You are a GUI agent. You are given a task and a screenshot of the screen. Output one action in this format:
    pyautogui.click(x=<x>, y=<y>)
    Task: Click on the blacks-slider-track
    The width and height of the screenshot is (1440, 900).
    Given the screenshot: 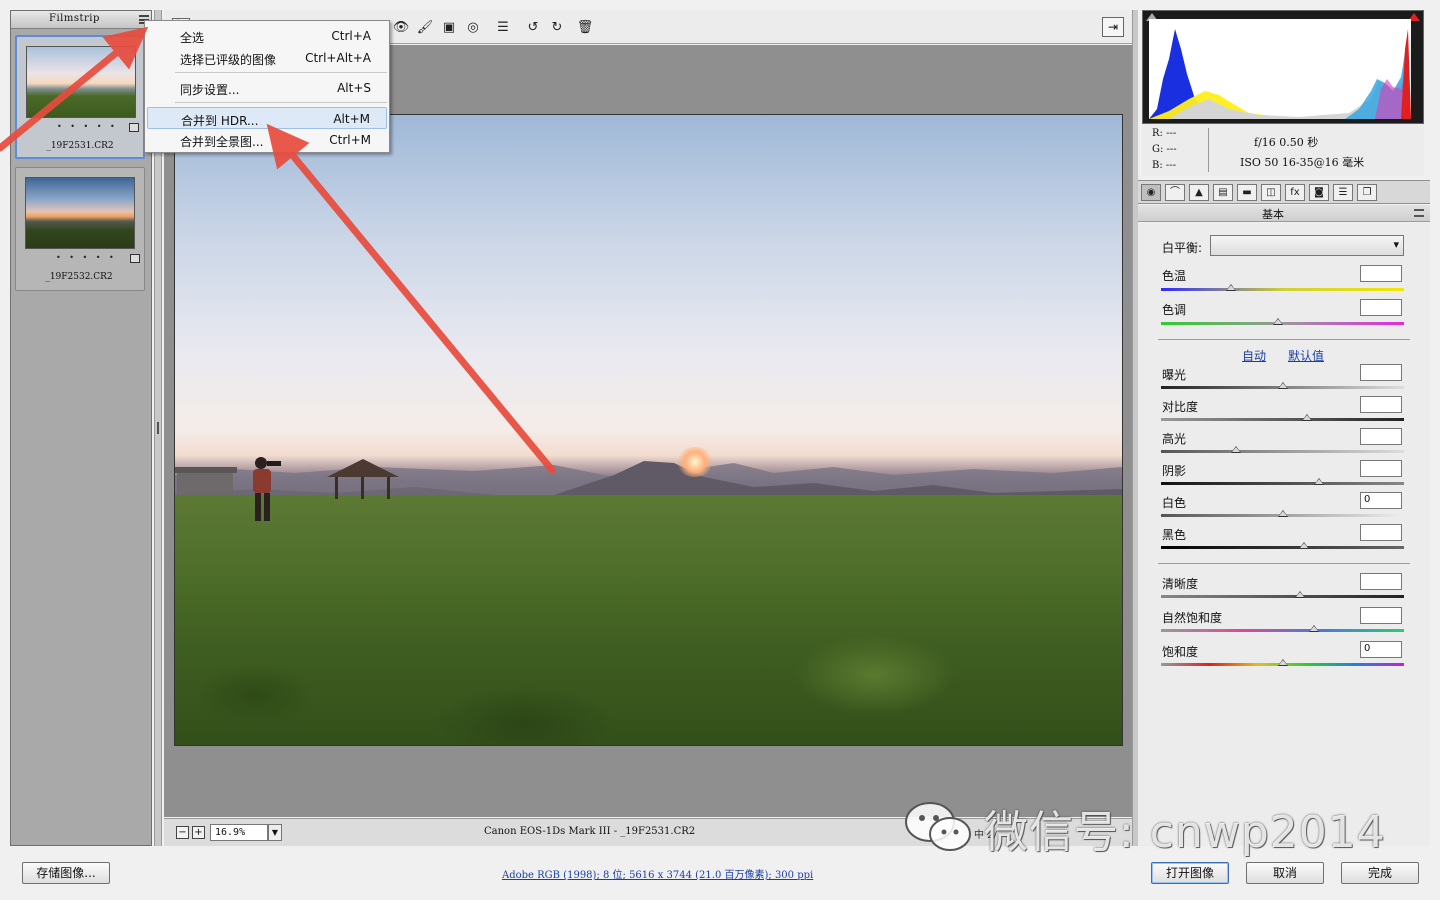 What is the action you would take?
    pyautogui.click(x=1282, y=547)
    